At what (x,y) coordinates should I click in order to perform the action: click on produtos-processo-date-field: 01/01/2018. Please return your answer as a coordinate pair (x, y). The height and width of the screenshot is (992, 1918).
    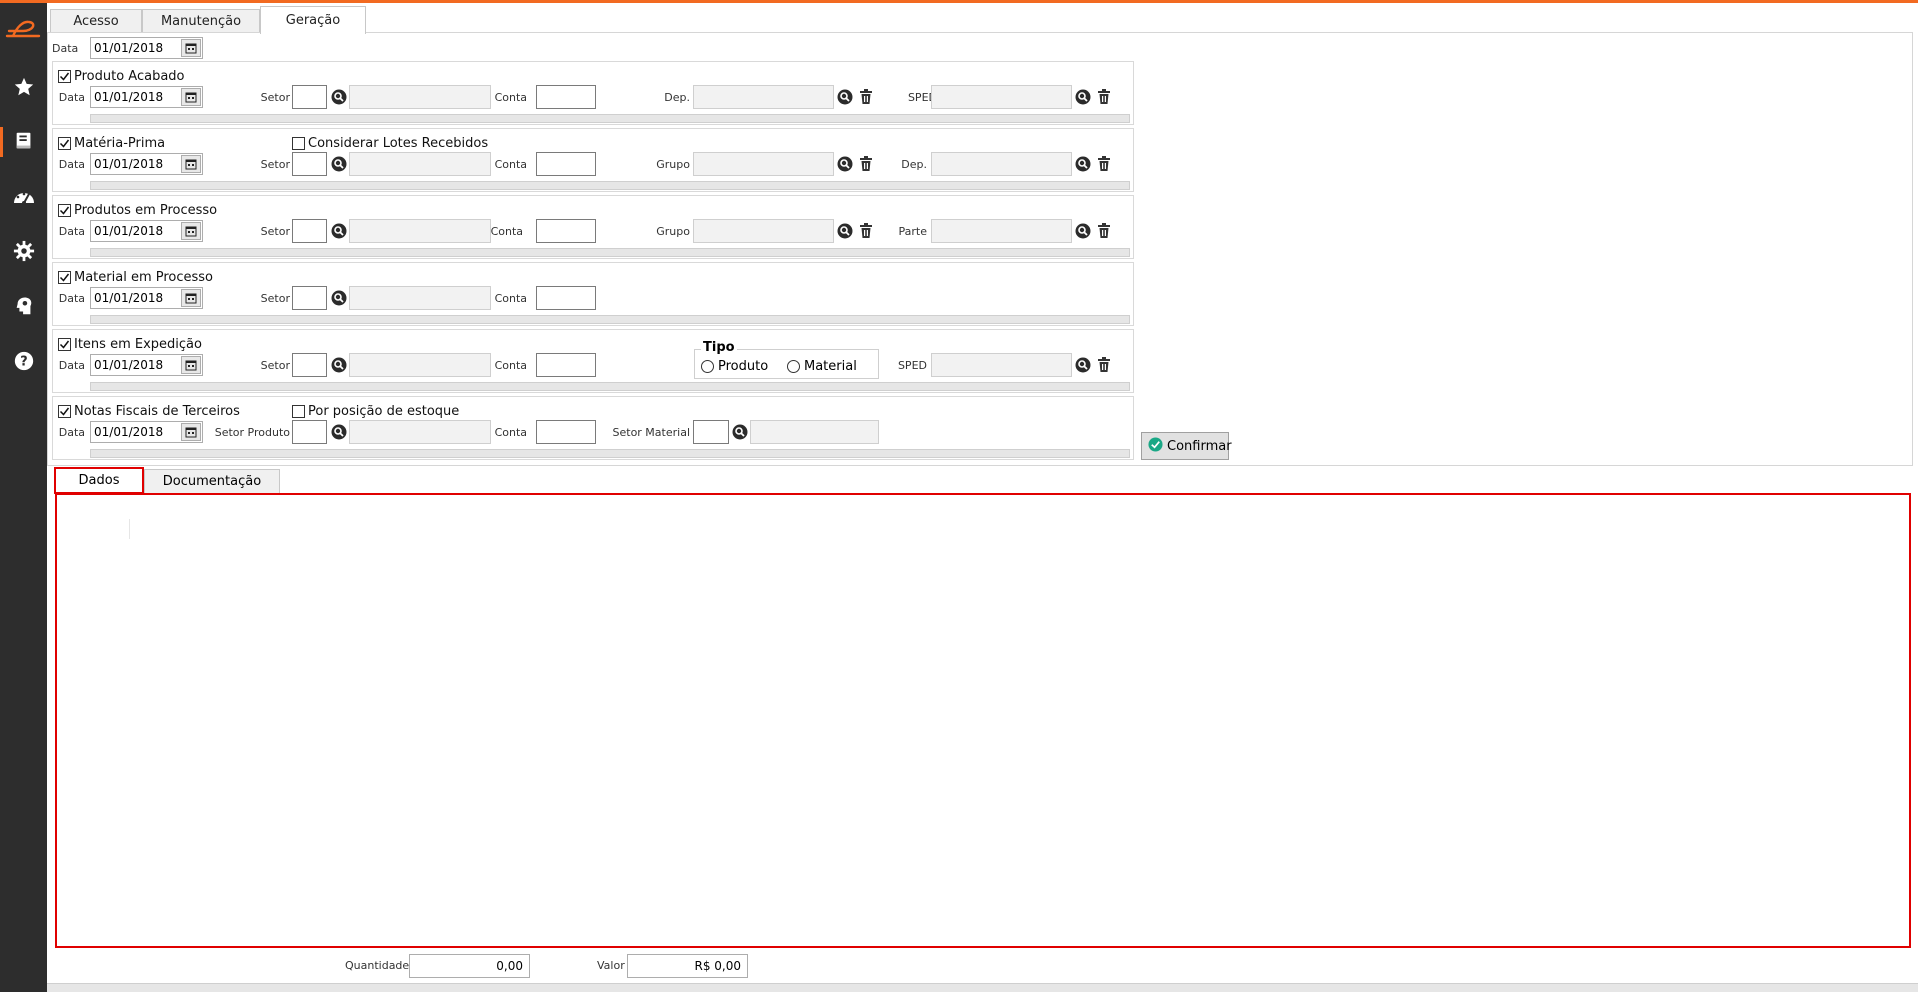
    Looking at the image, I should click on (146, 231).